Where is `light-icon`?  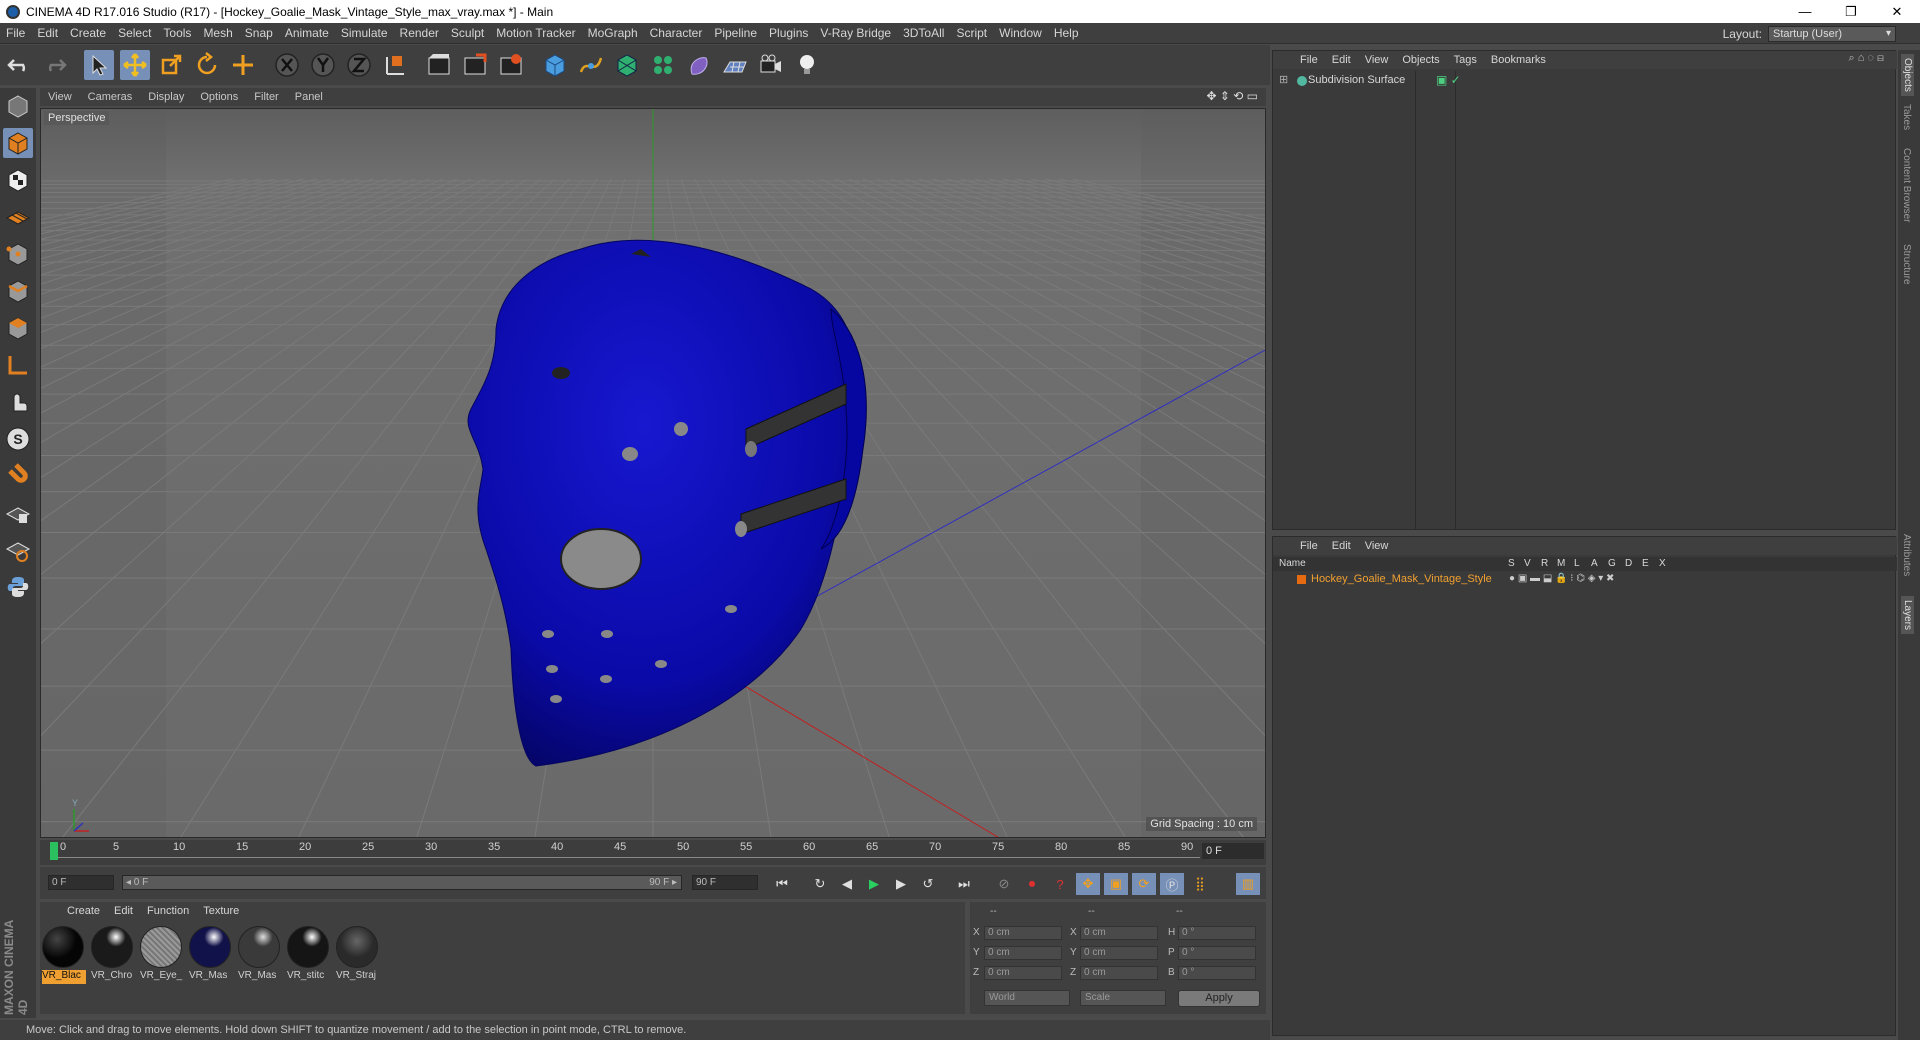 light-icon is located at coordinates (807, 65).